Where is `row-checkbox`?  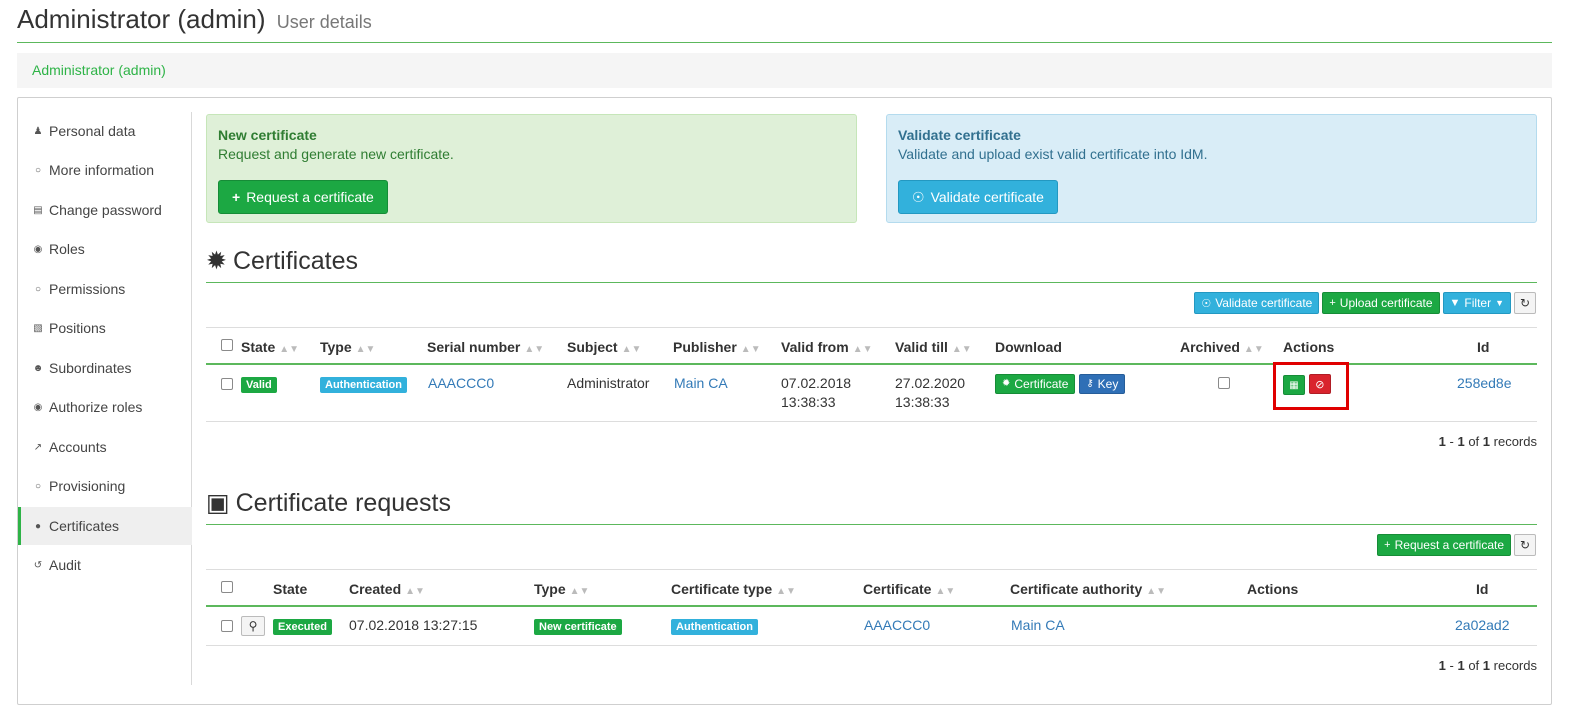
row-checkbox is located at coordinates (227, 385).